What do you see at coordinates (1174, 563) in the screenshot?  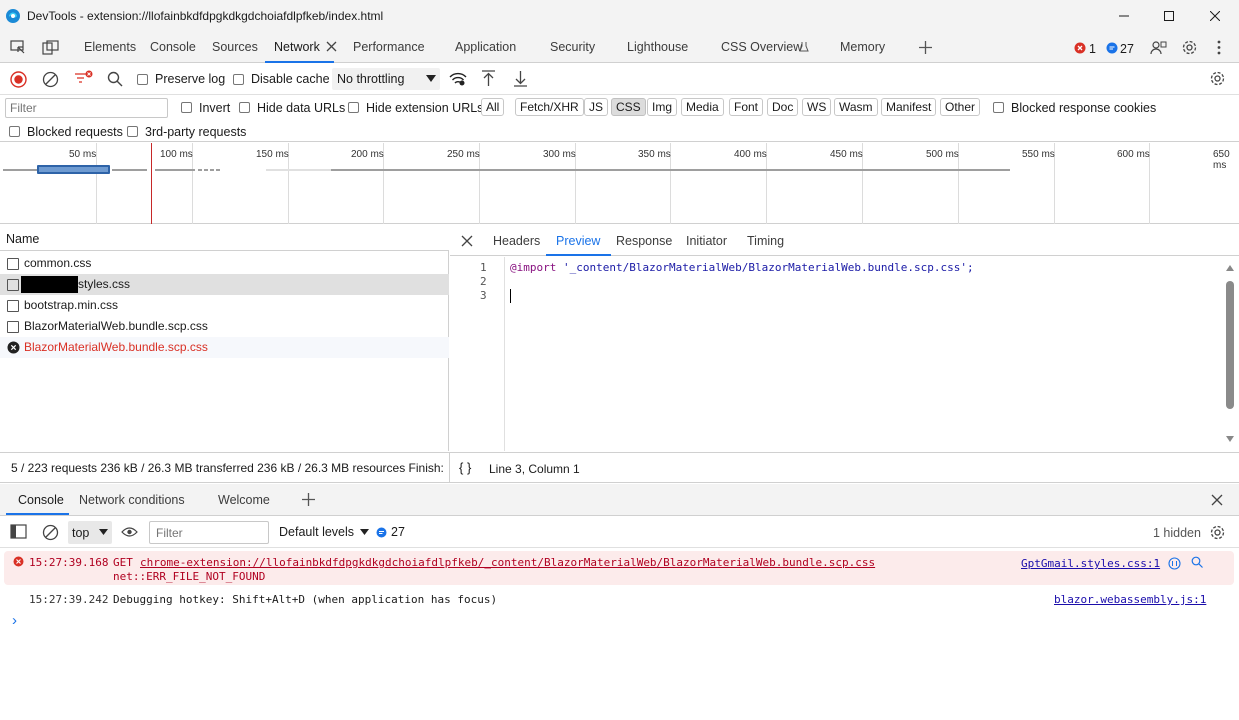 I see `network-request-icon` at bounding box center [1174, 563].